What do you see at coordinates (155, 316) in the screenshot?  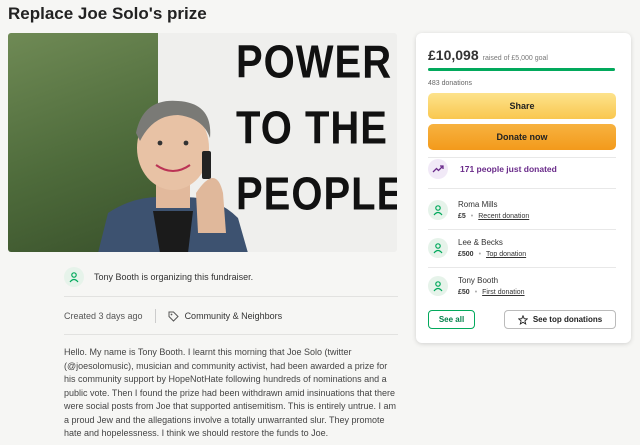 I see `meta-separator` at bounding box center [155, 316].